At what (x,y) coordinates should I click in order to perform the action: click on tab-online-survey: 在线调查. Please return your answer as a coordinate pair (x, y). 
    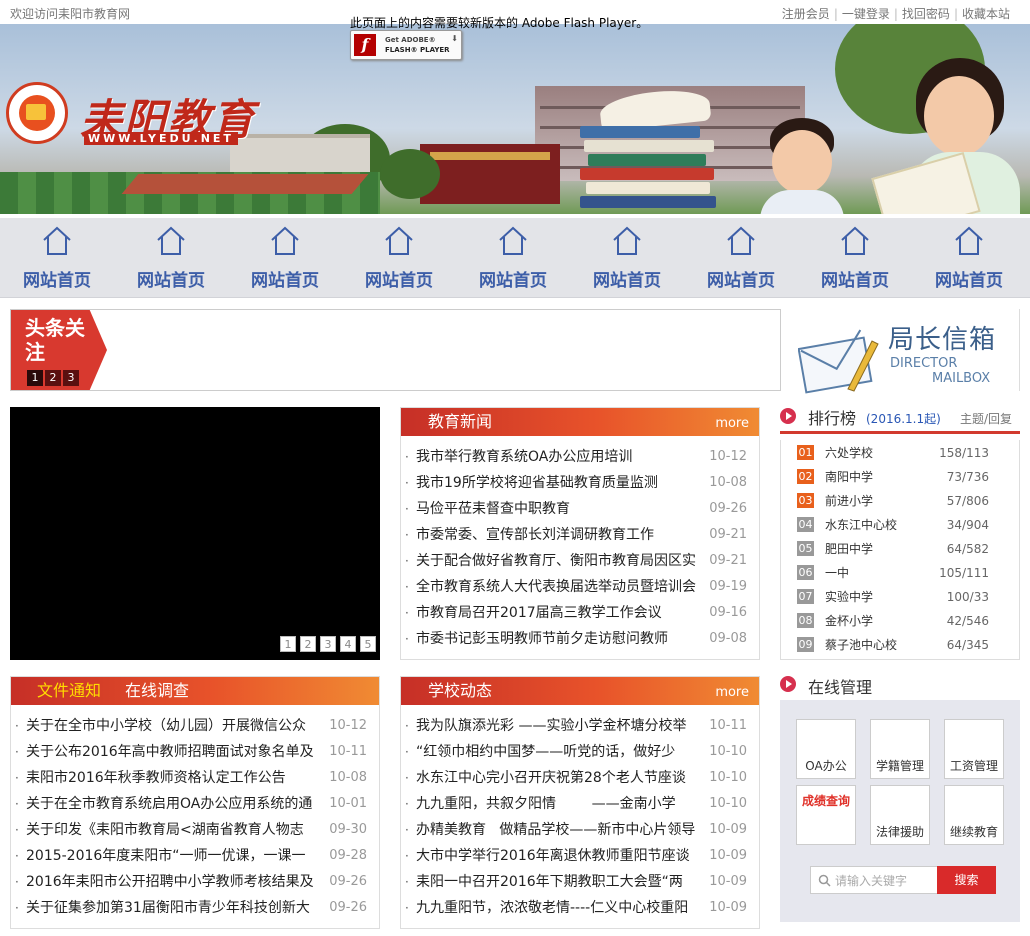
    Looking at the image, I should click on (157, 691).